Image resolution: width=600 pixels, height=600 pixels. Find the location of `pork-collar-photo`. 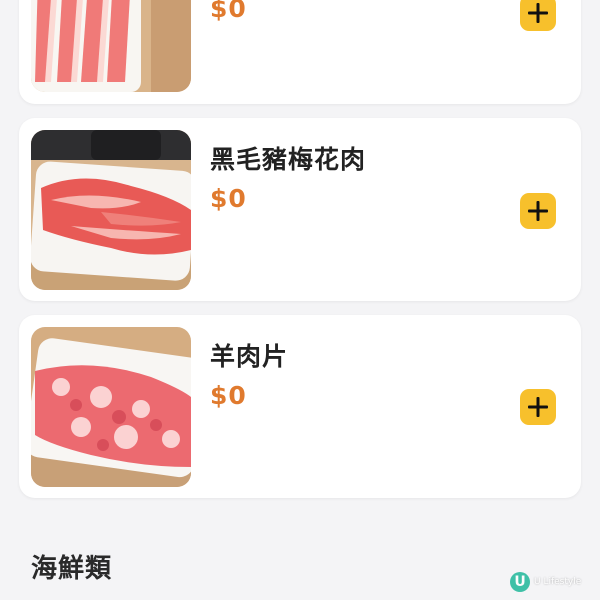

pork-collar-photo is located at coordinates (111, 210).